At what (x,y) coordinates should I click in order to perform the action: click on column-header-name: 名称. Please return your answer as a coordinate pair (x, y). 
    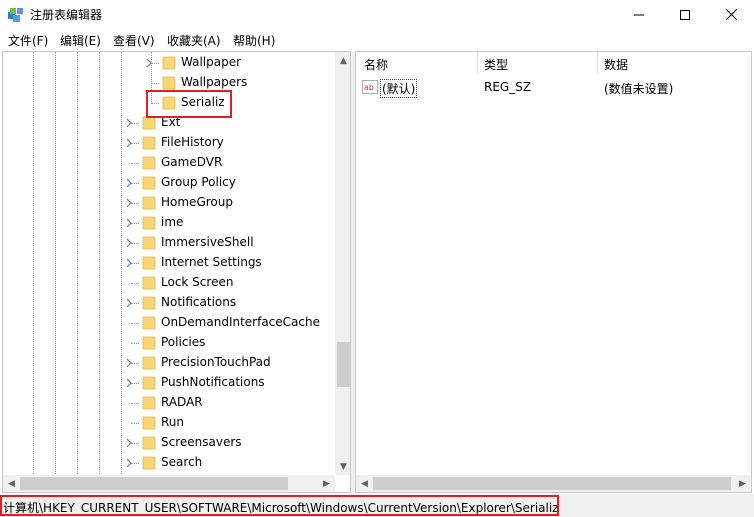
    Looking at the image, I should click on (376, 64).